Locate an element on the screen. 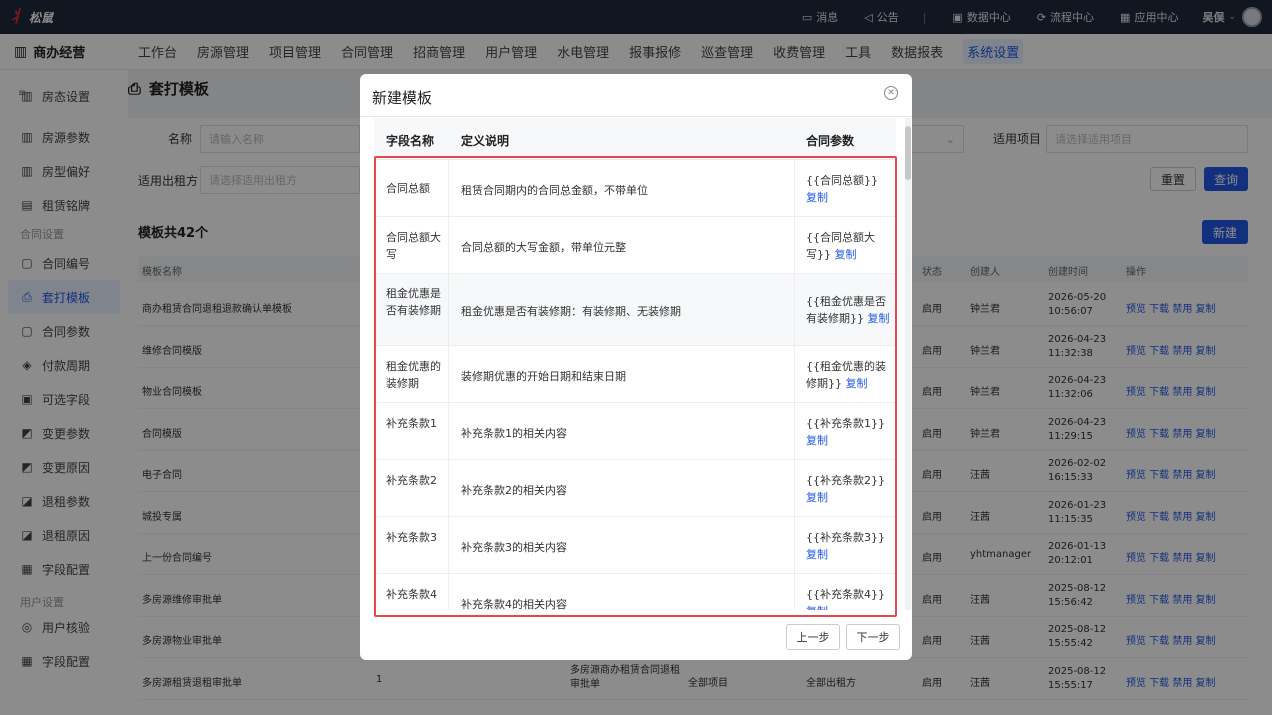  next-button: 下一步 is located at coordinates (873, 637).